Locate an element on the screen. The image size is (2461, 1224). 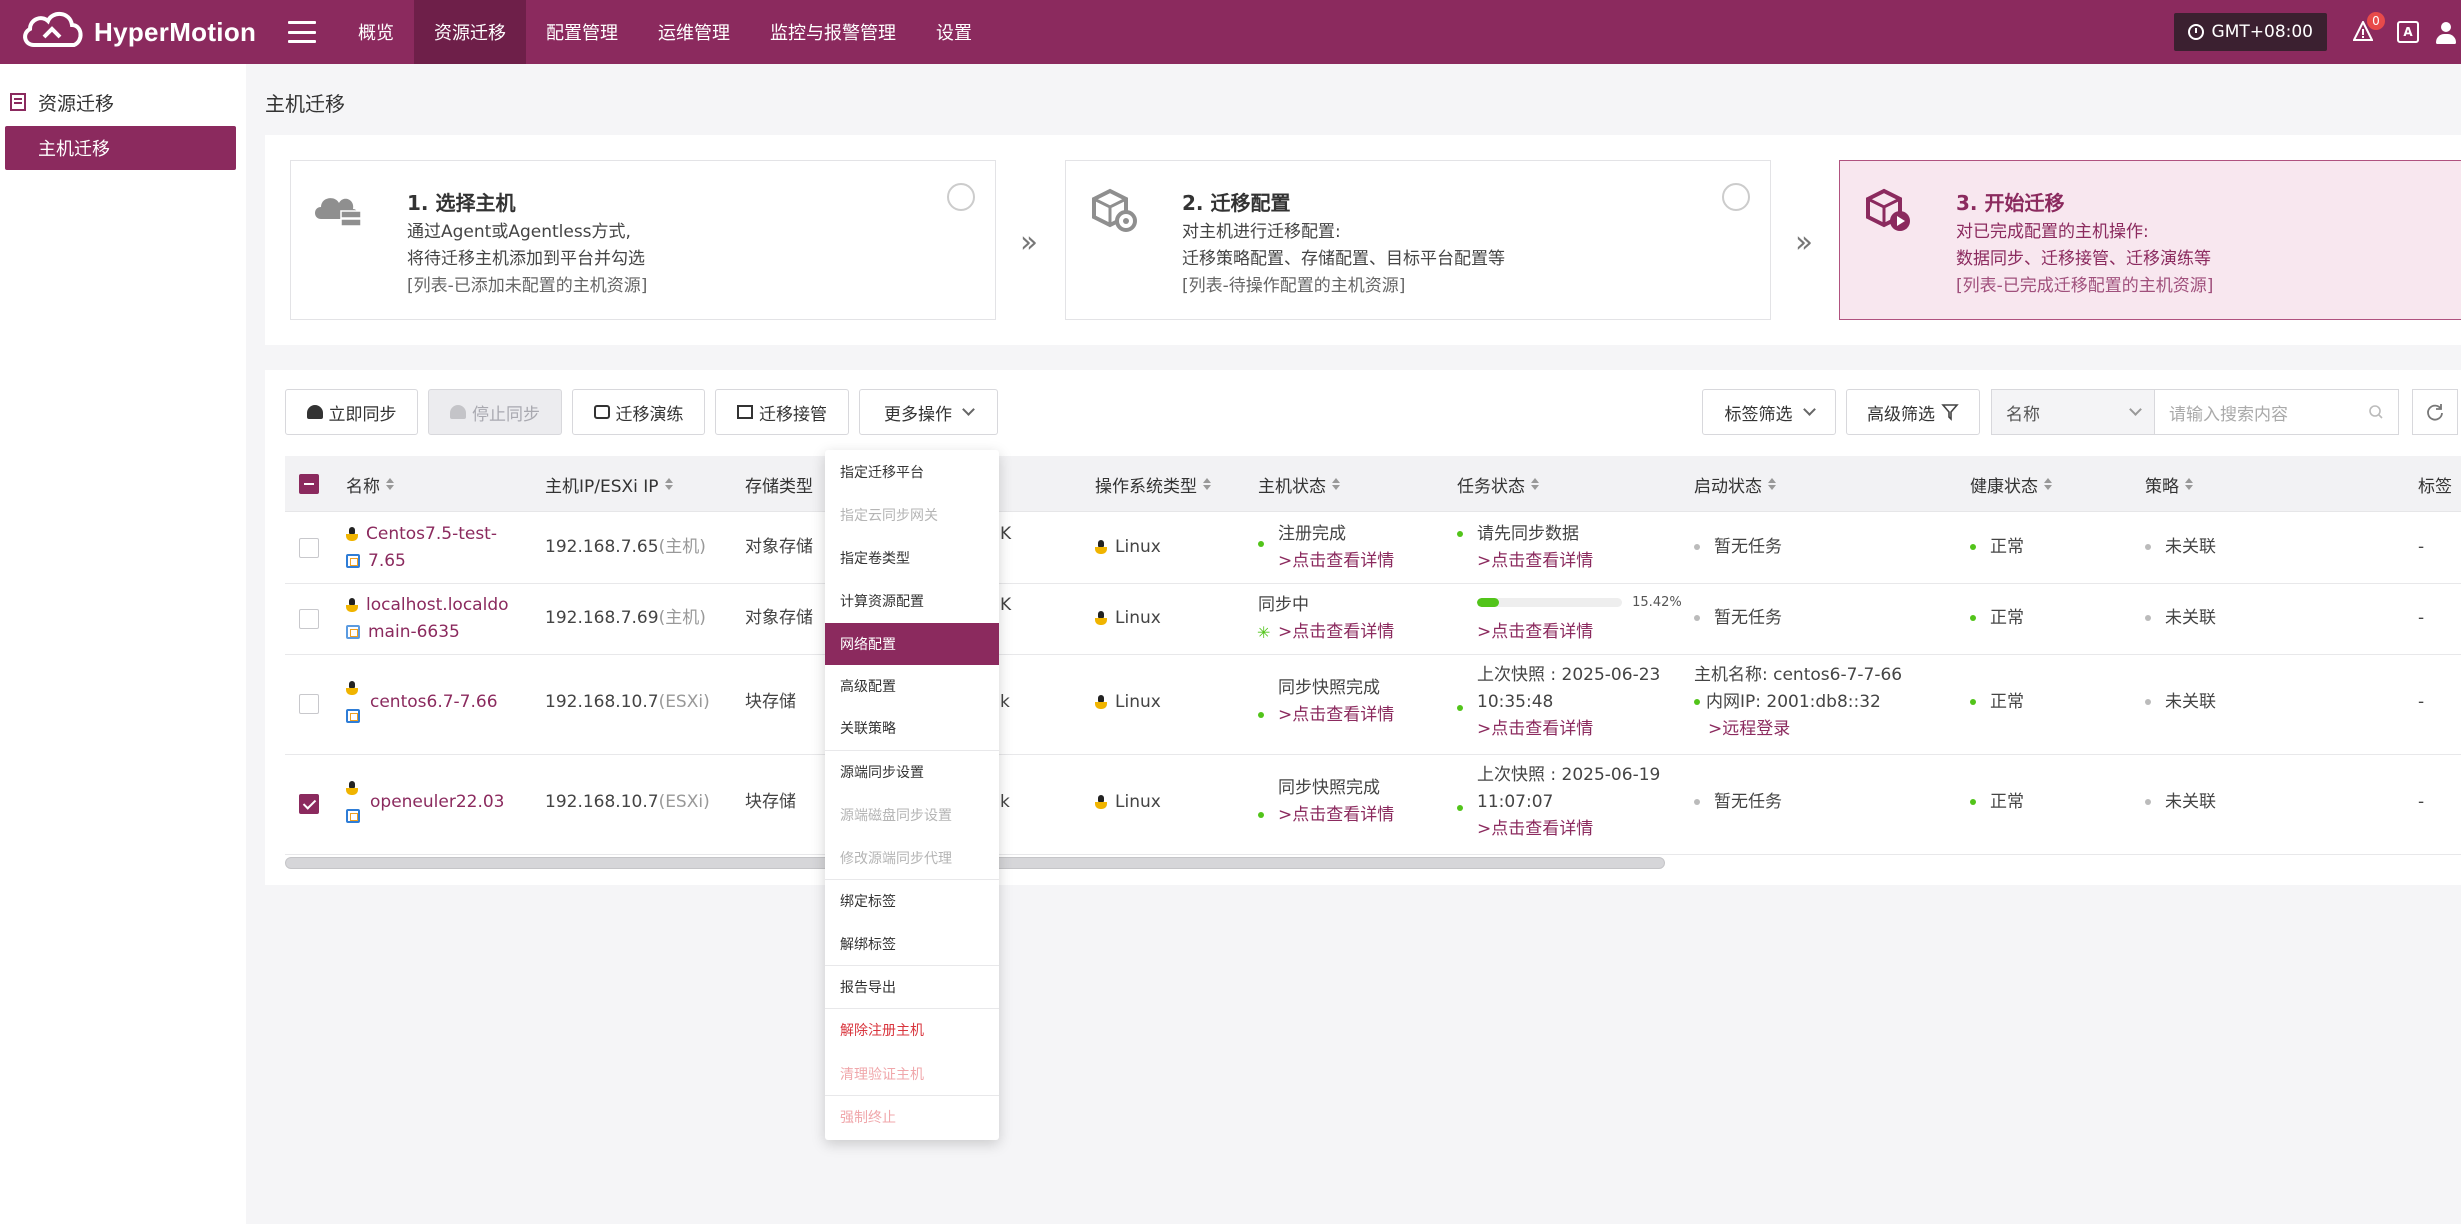
col-policy: 策略 is located at coordinates (2169, 484).